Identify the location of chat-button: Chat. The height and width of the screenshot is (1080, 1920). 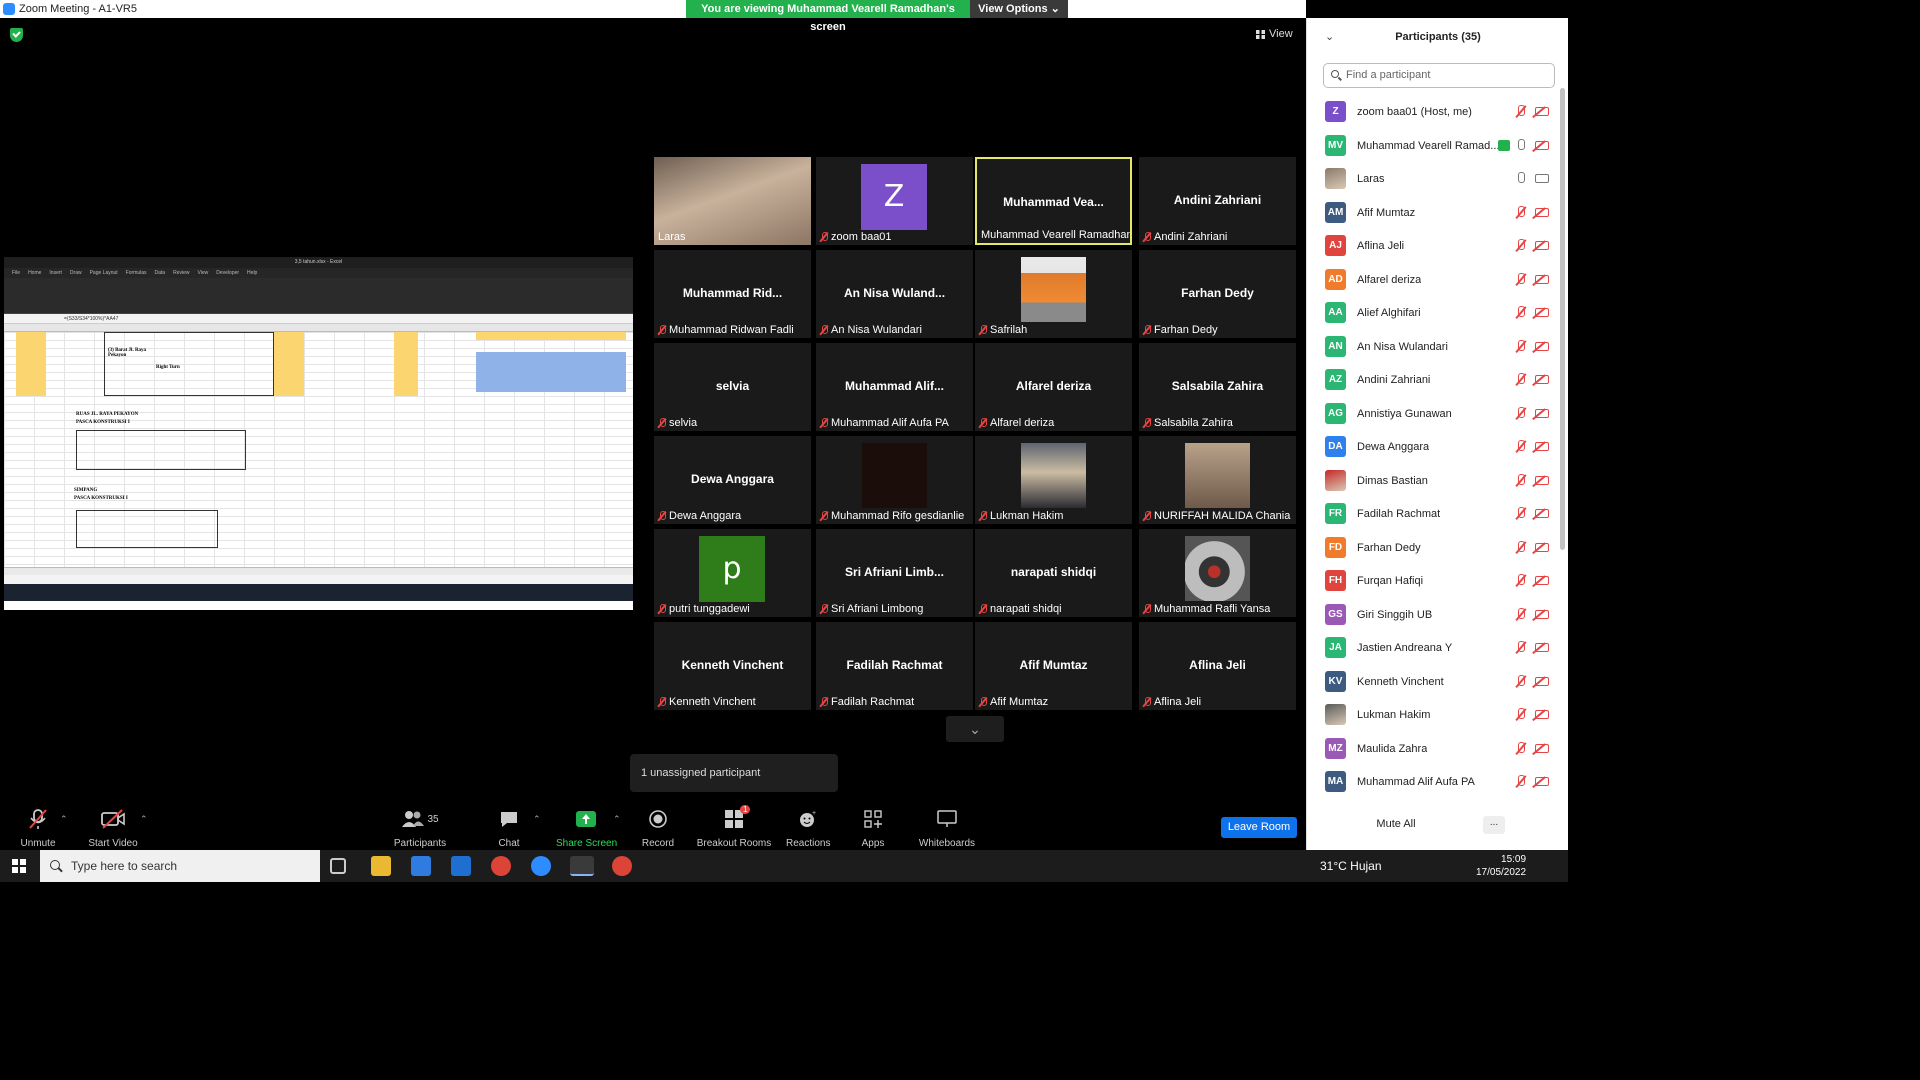
(509, 828).